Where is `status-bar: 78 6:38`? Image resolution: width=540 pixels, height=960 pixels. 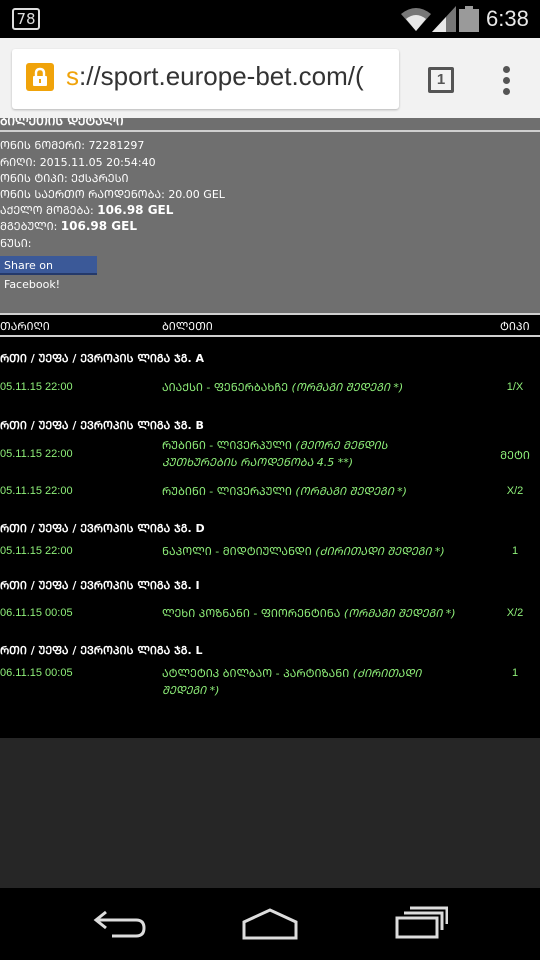
status-bar: 78 6:38 is located at coordinates (270, 19).